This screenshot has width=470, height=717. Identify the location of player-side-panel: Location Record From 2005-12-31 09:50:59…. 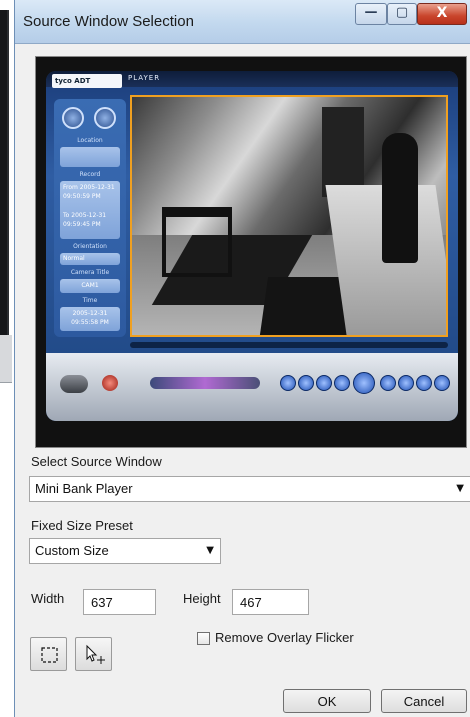
(90, 218).